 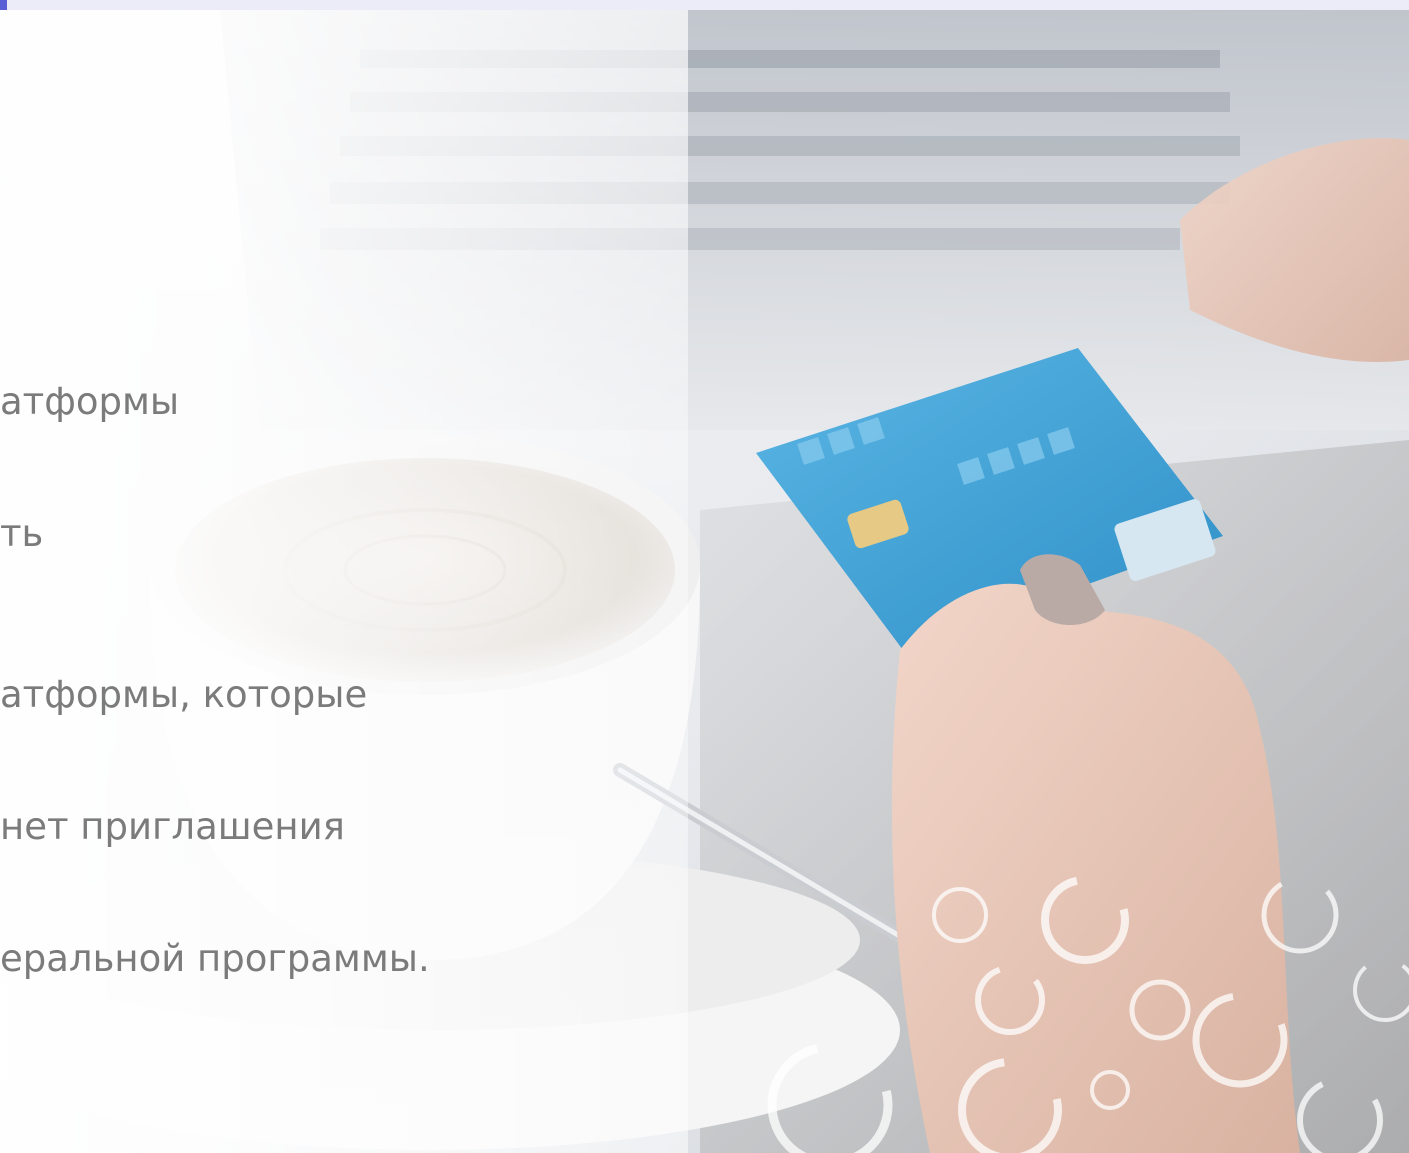 I want to click on text-line: атформы, которые, so click(x=184, y=694).